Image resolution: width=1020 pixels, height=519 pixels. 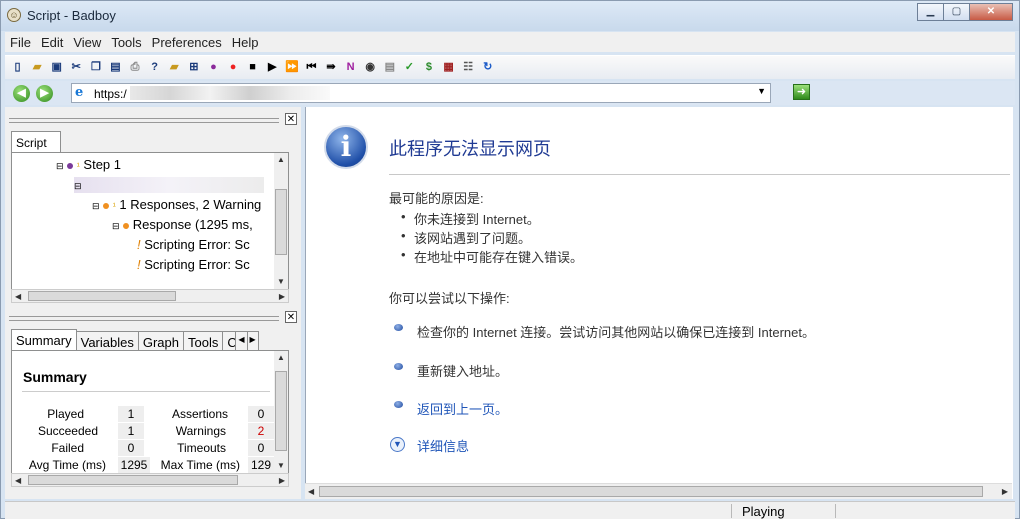 I want to click on menu-preferences: Preferences, so click(x=187, y=42).